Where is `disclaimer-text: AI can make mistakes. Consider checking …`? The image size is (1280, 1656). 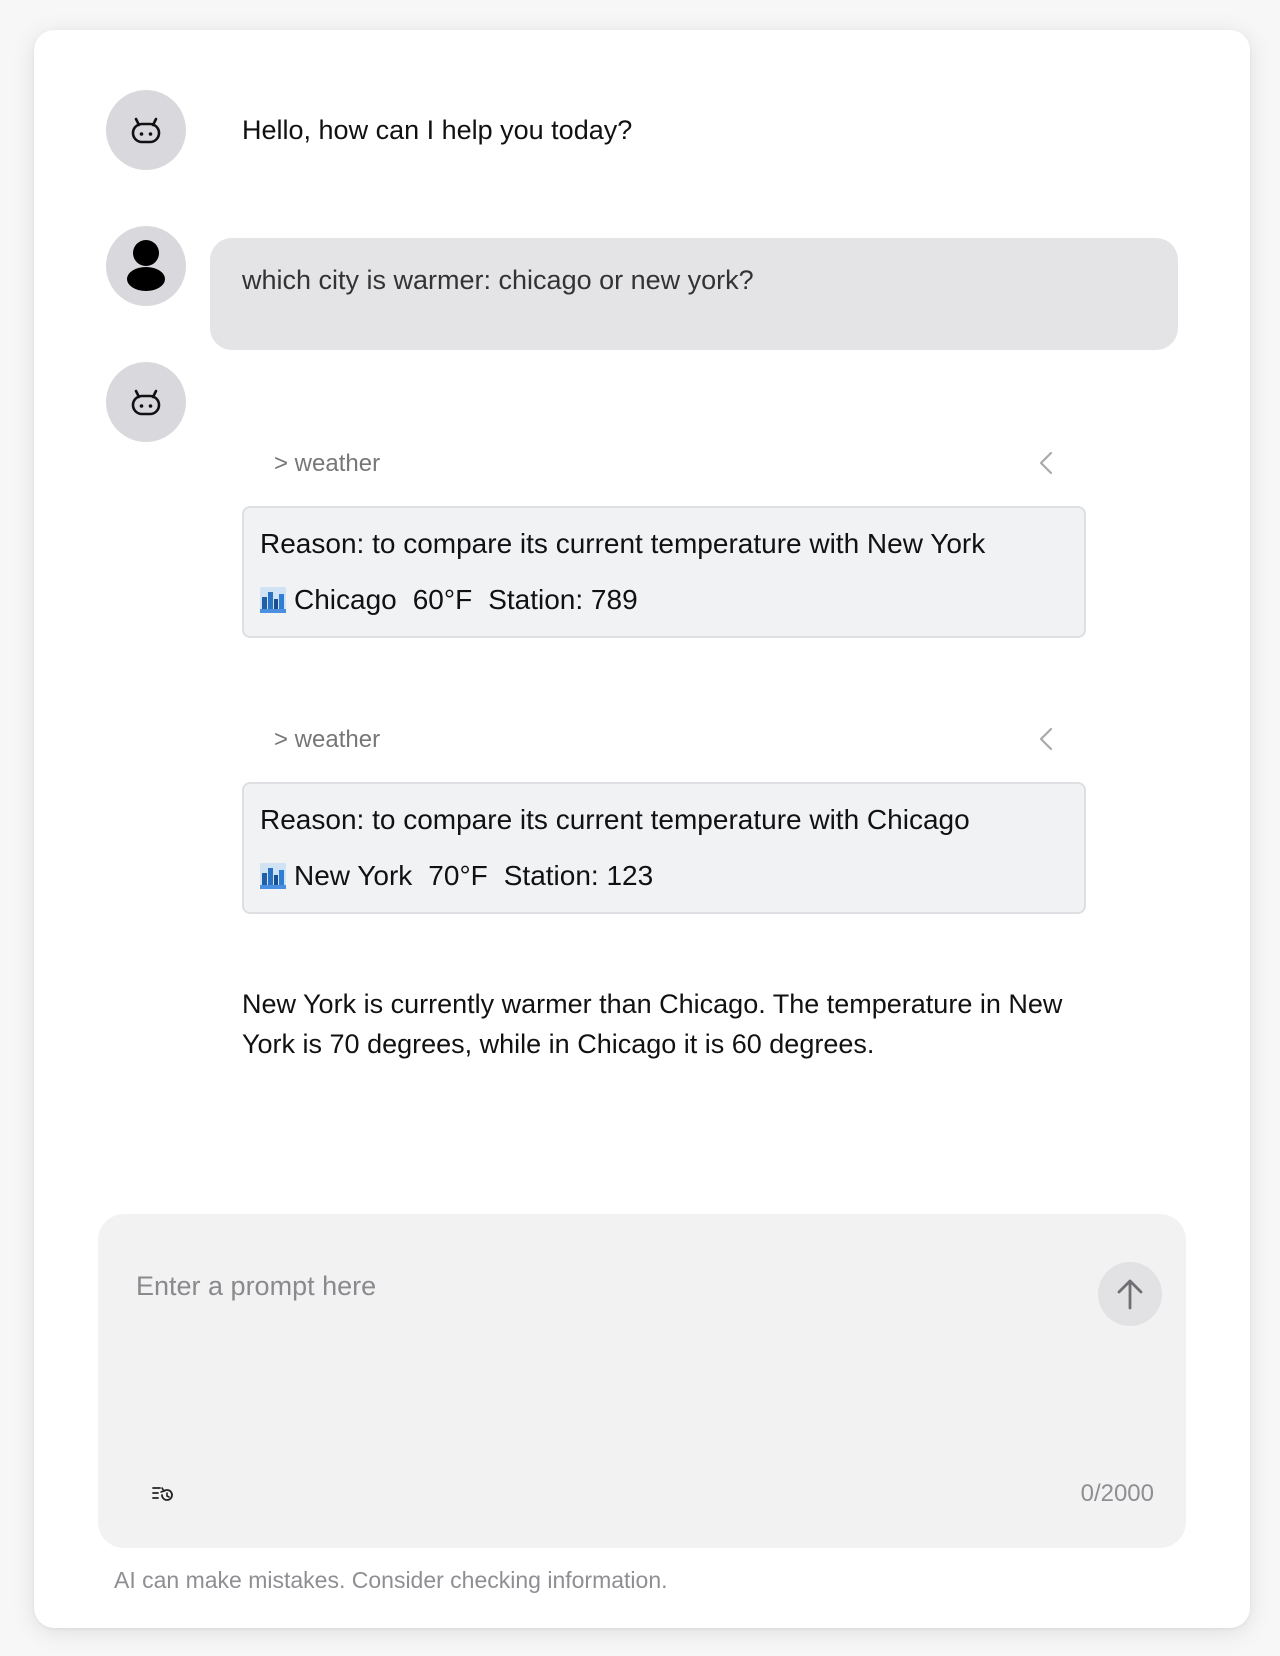 disclaimer-text: AI can make mistakes. Consider checking … is located at coordinates (391, 1580).